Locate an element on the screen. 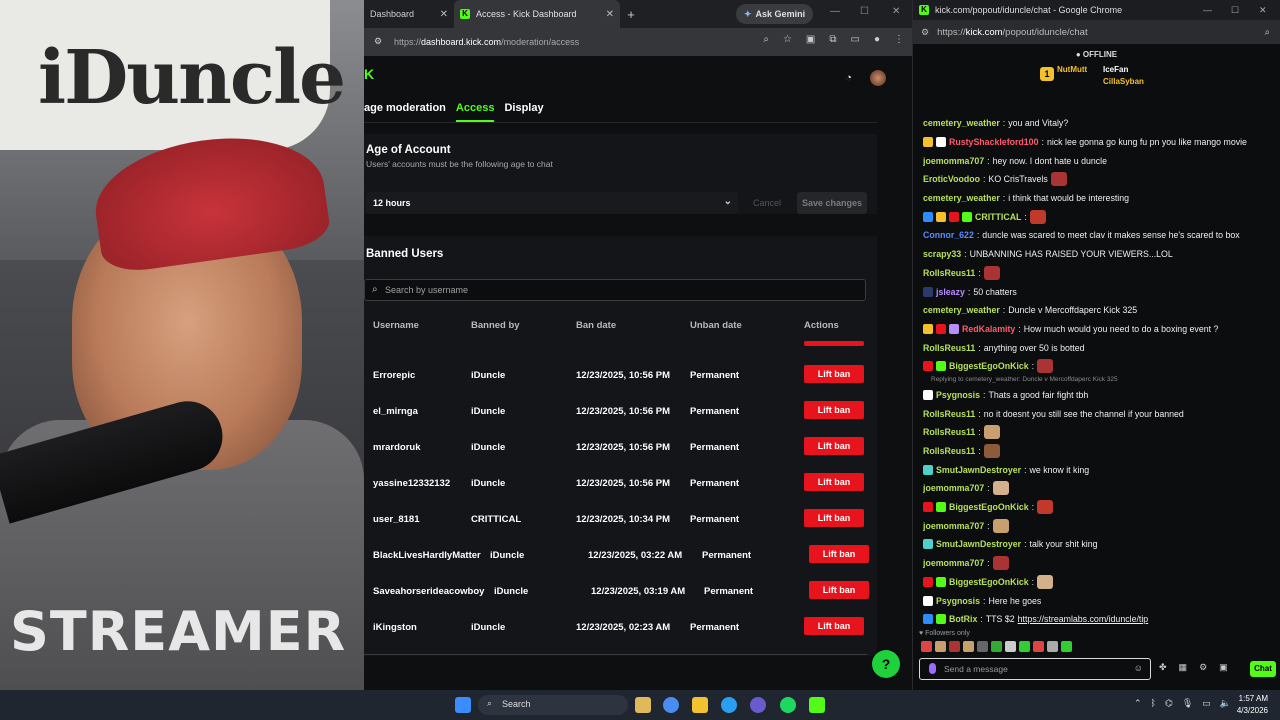  kick-app-icon is located at coordinates (817, 705).